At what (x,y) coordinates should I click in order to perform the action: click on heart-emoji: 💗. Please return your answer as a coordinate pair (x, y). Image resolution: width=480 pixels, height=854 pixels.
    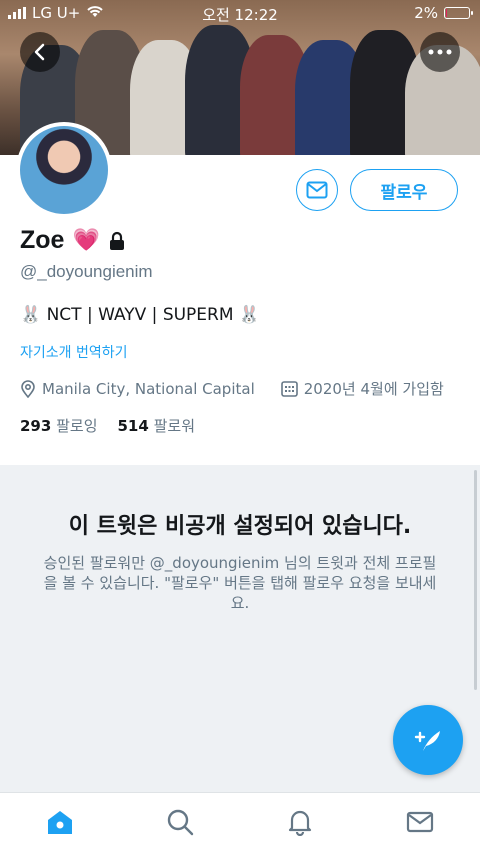
    Looking at the image, I should click on (86, 240).